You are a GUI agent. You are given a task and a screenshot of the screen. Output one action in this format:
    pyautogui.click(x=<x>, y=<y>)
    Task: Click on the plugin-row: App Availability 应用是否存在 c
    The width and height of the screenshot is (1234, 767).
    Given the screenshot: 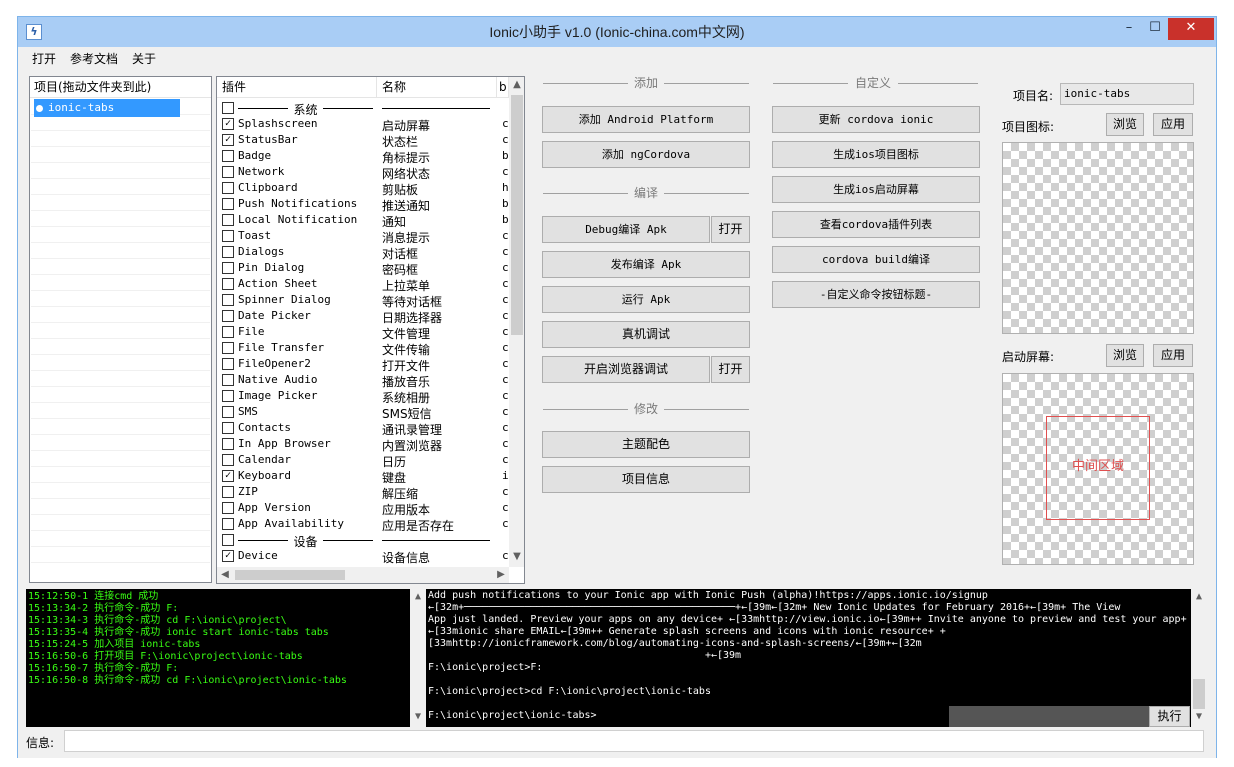 What is the action you would take?
    pyautogui.click(x=363, y=524)
    